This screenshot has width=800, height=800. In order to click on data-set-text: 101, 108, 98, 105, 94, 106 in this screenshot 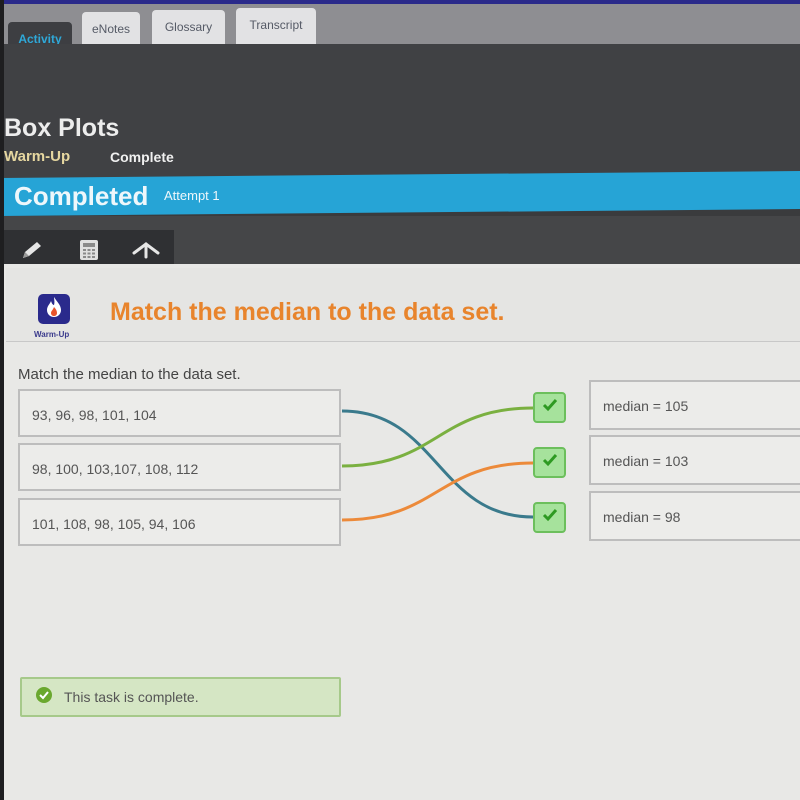, I will do `click(114, 524)`.